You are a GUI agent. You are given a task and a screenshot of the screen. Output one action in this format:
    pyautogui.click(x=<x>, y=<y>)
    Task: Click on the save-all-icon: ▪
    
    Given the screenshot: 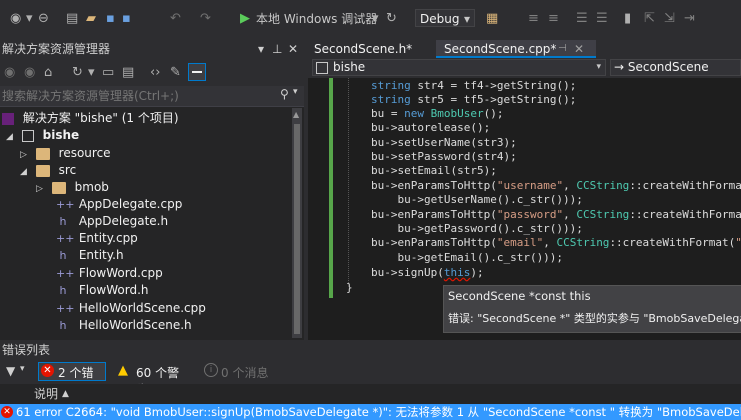 What is the action you would take?
    pyautogui.click(x=126, y=19)
    